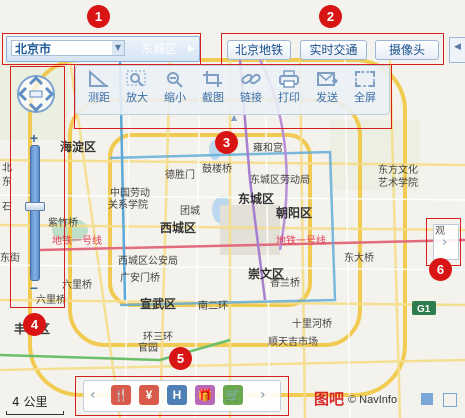 The width and height of the screenshot is (465, 418). I want to click on map-label-gaobei: 顺天吉市场, so click(293, 341).